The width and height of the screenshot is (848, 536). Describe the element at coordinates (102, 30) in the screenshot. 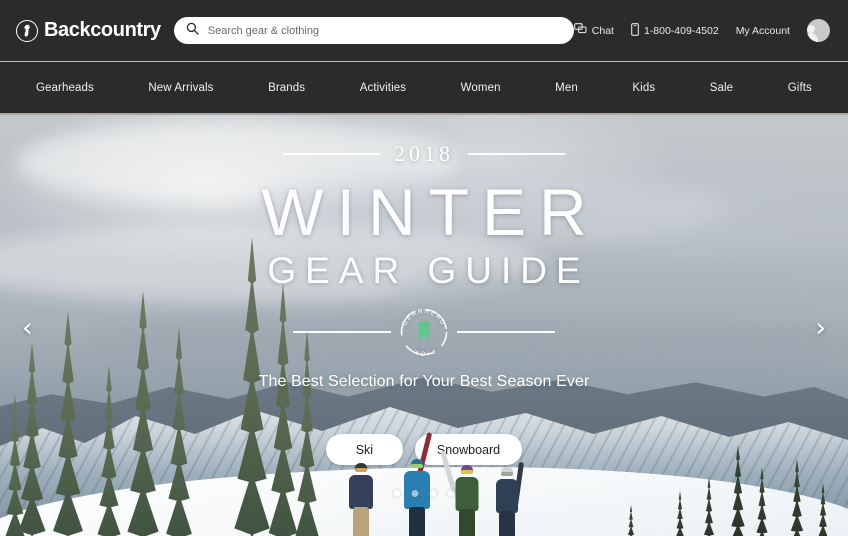

I see `brand-name: Backcountry` at that location.